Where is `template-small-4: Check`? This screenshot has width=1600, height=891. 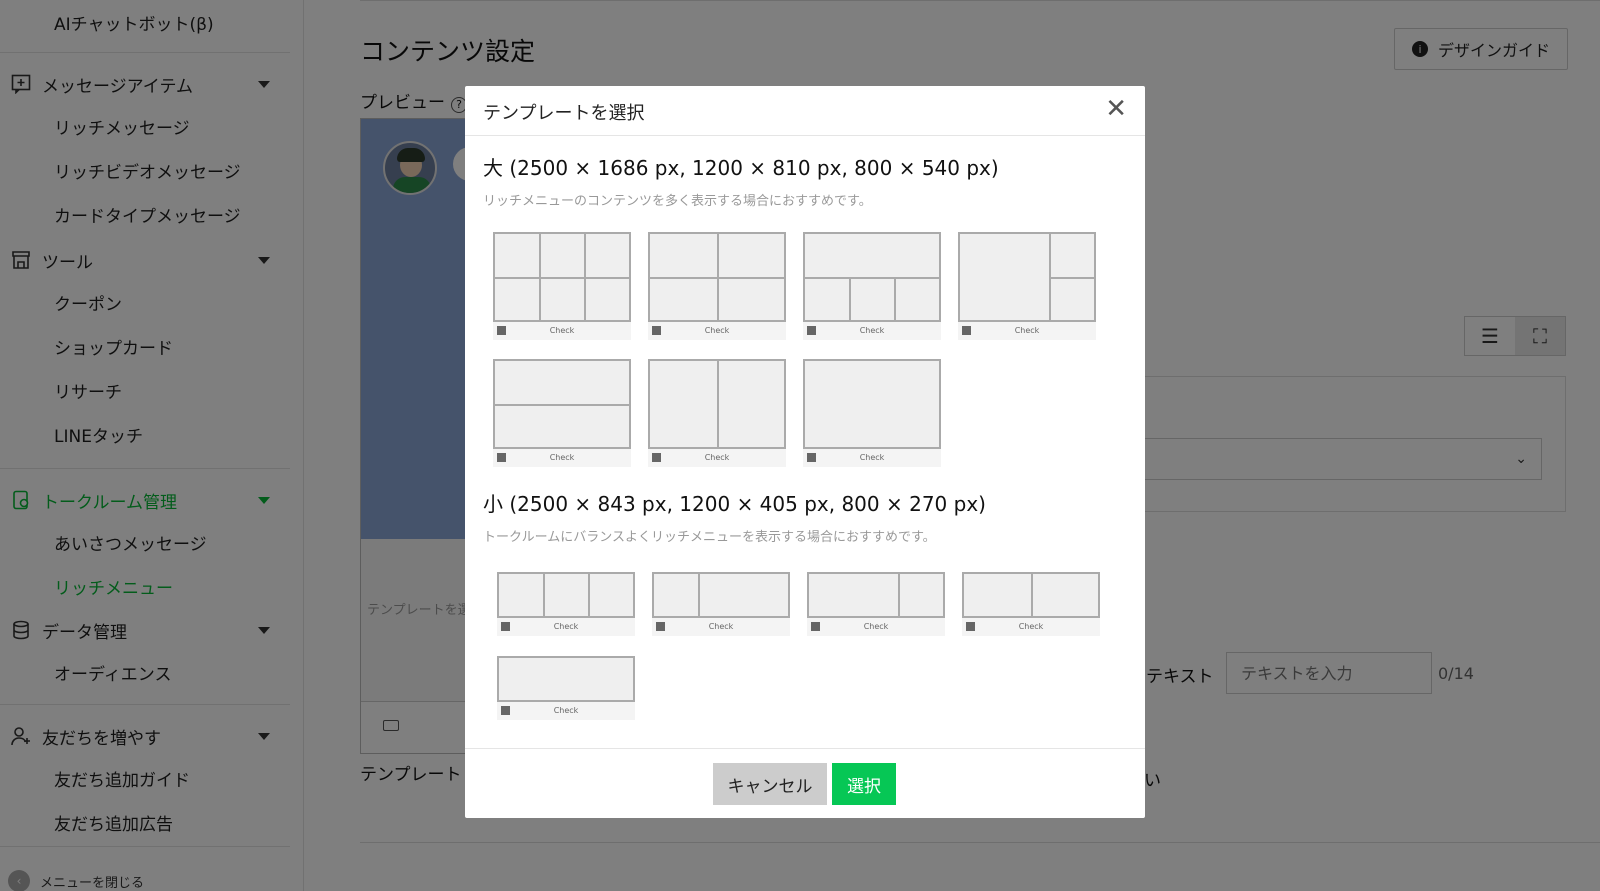
template-small-4: Check is located at coordinates (1031, 604).